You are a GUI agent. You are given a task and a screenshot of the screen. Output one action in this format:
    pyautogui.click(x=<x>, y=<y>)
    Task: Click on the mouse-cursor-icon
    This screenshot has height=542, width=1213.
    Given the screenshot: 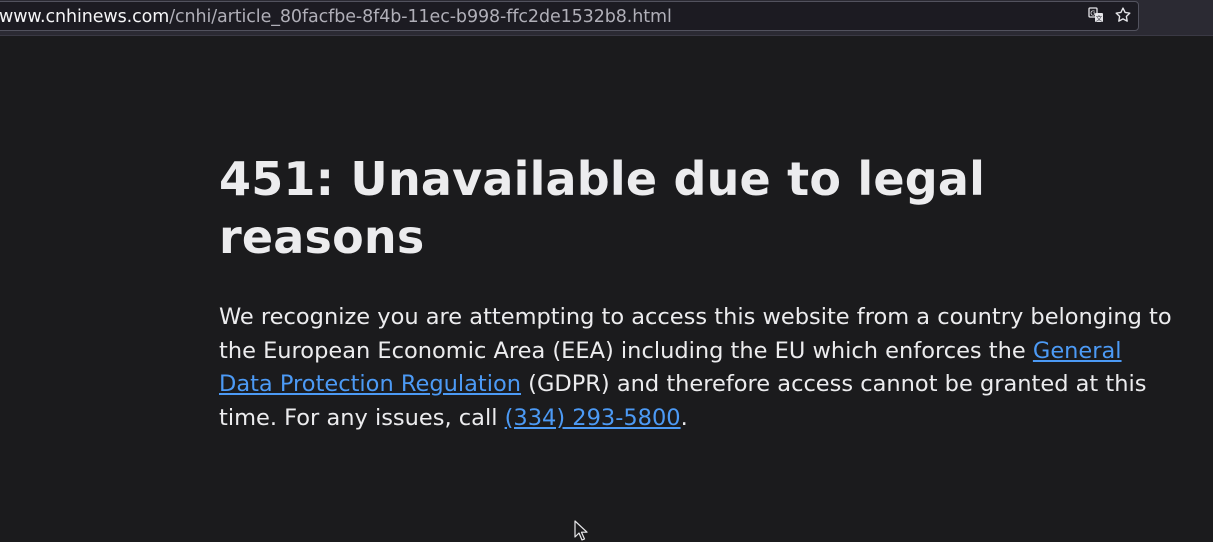 What is the action you would take?
    pyautogui.click(x=581, y=530)
    